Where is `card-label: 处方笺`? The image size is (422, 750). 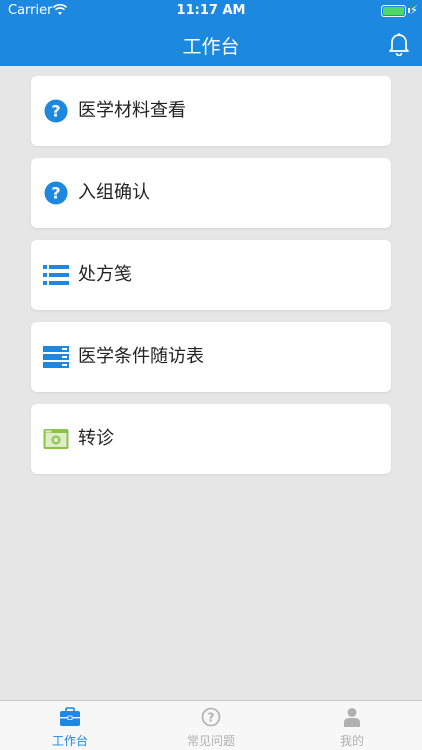 card-label: 处方笺 is located at coordinates (105, 274).